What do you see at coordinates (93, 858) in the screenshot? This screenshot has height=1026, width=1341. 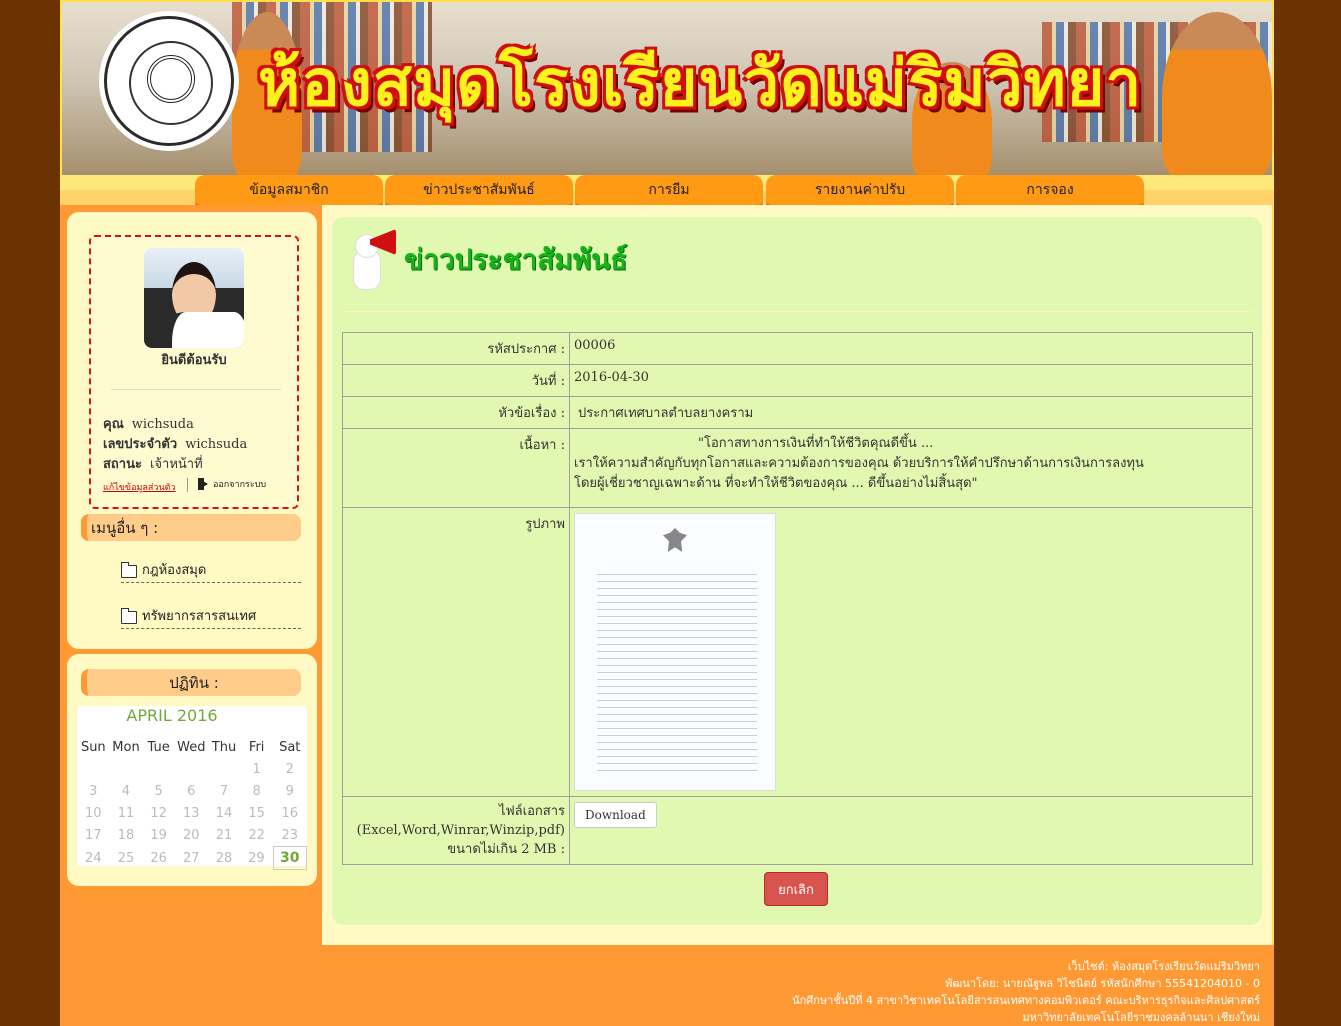 I see `calendar-day: 24` at bounding box center [93, 858].